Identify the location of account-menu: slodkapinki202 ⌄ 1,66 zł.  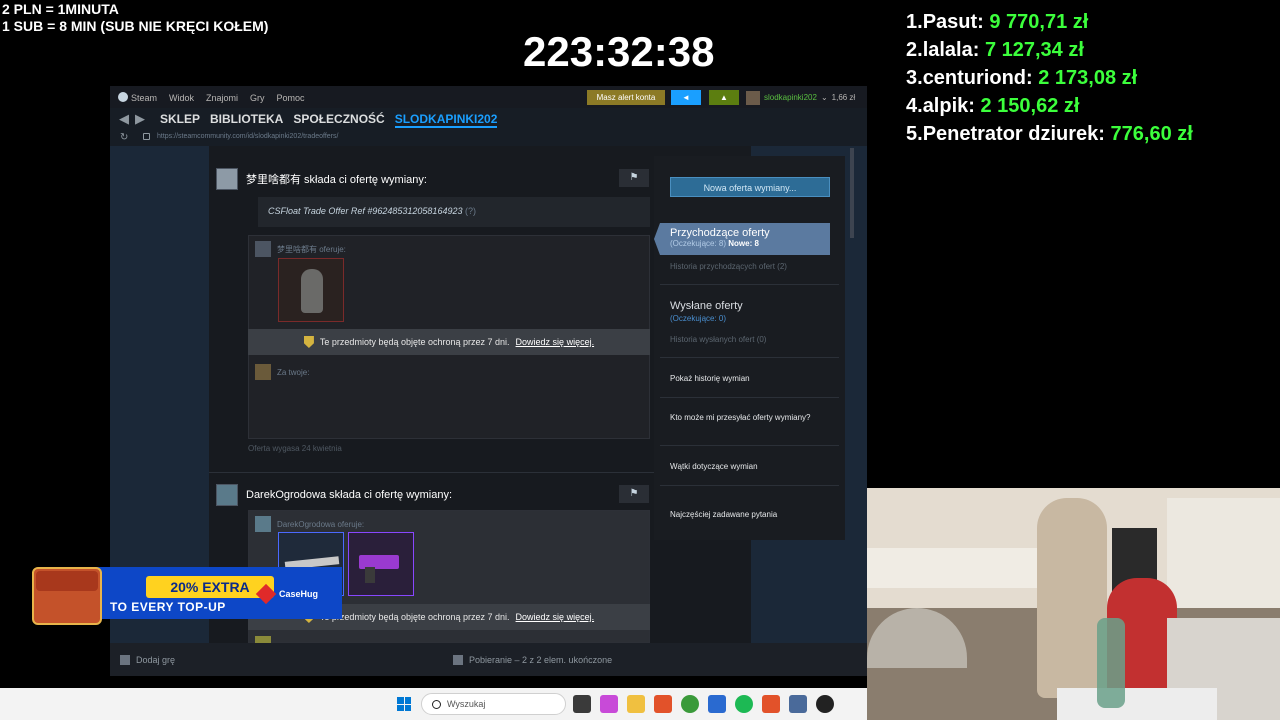
(800, 97).